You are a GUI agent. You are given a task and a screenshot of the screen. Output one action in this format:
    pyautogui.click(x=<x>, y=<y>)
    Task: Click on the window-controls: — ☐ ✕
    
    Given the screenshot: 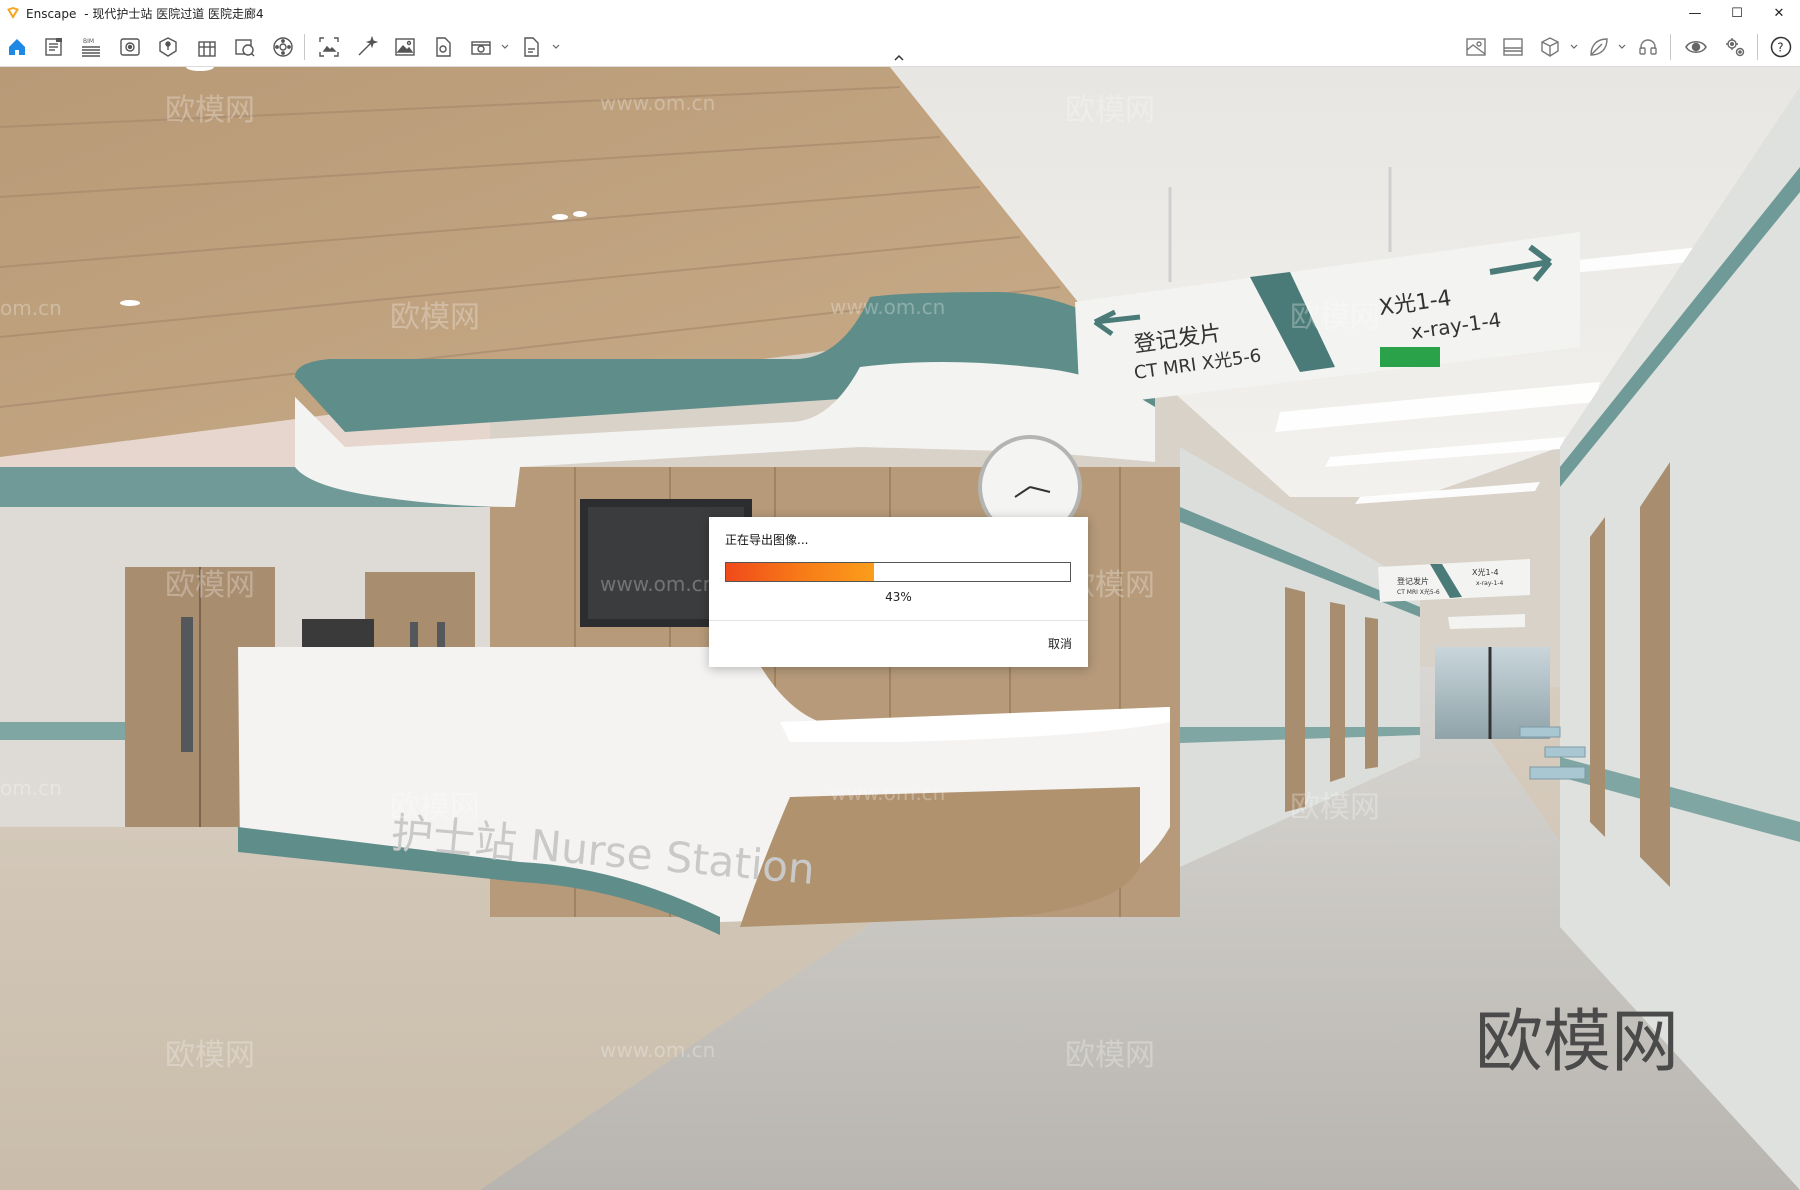 What is the action you would take?
    pyautogui.click(x=1737, y=13)
    